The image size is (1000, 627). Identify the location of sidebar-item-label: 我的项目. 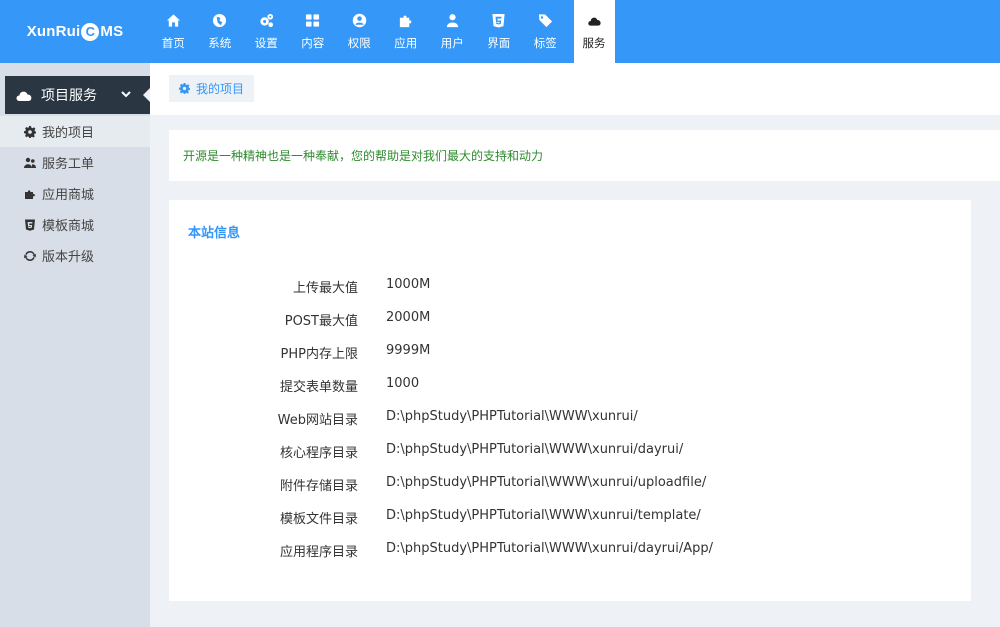
(68, 133).